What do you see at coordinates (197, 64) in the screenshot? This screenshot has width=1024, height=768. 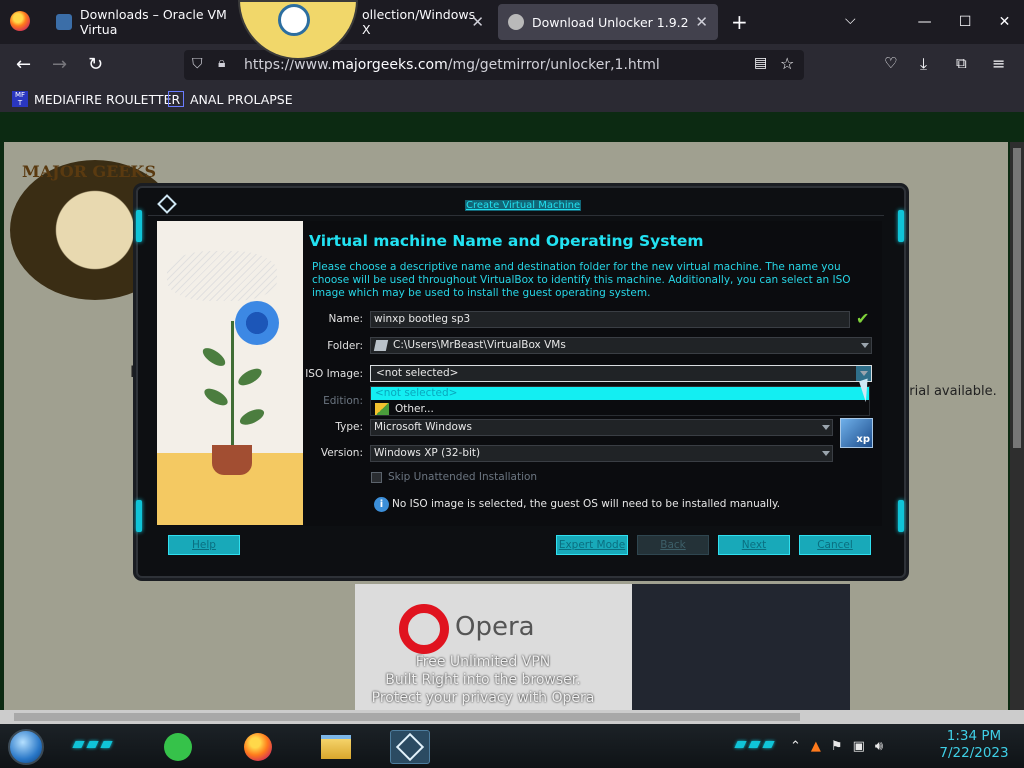 I see `tracking-shield-icon: ⛉` at bounding box center [197, 64].